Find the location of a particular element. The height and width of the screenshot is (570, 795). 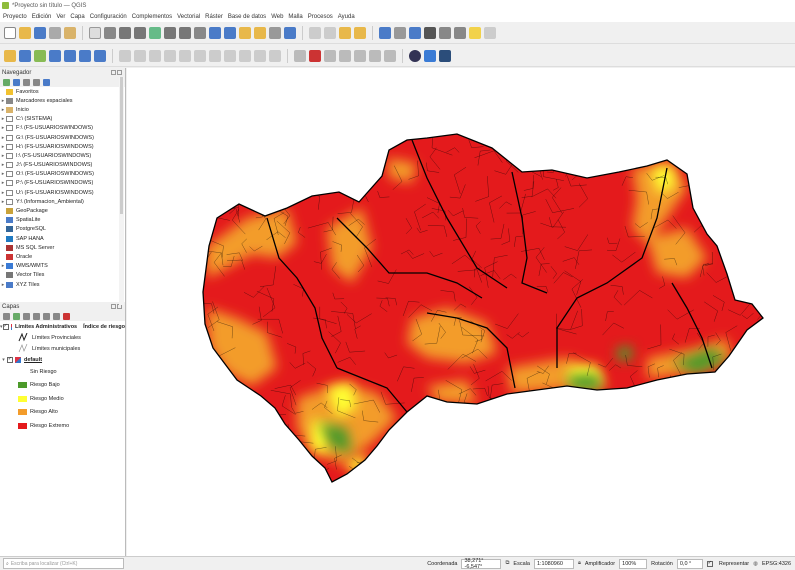

add-wfs-icon is located at coordinates (100, 55).